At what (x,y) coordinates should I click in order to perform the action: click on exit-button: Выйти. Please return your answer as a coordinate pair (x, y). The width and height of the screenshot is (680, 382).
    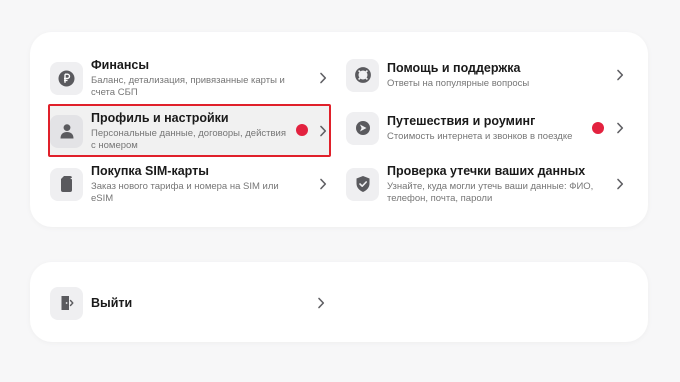
    Looking at the image, I should click on (190, 303).